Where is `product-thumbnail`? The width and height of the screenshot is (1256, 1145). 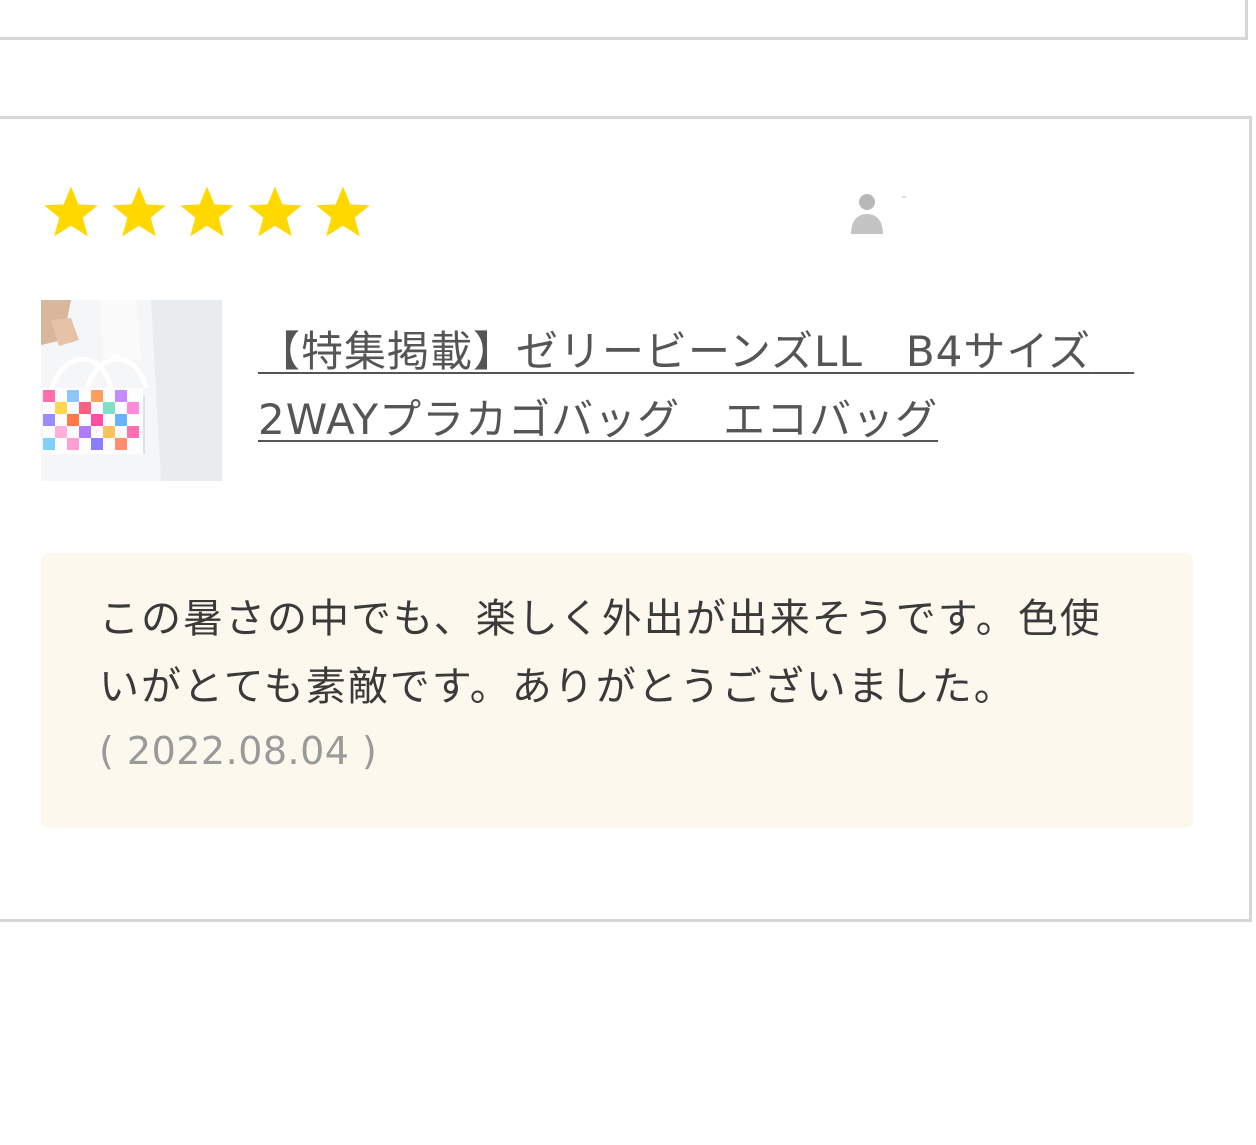 product-thumbnail is located at coordinates (131, 390).